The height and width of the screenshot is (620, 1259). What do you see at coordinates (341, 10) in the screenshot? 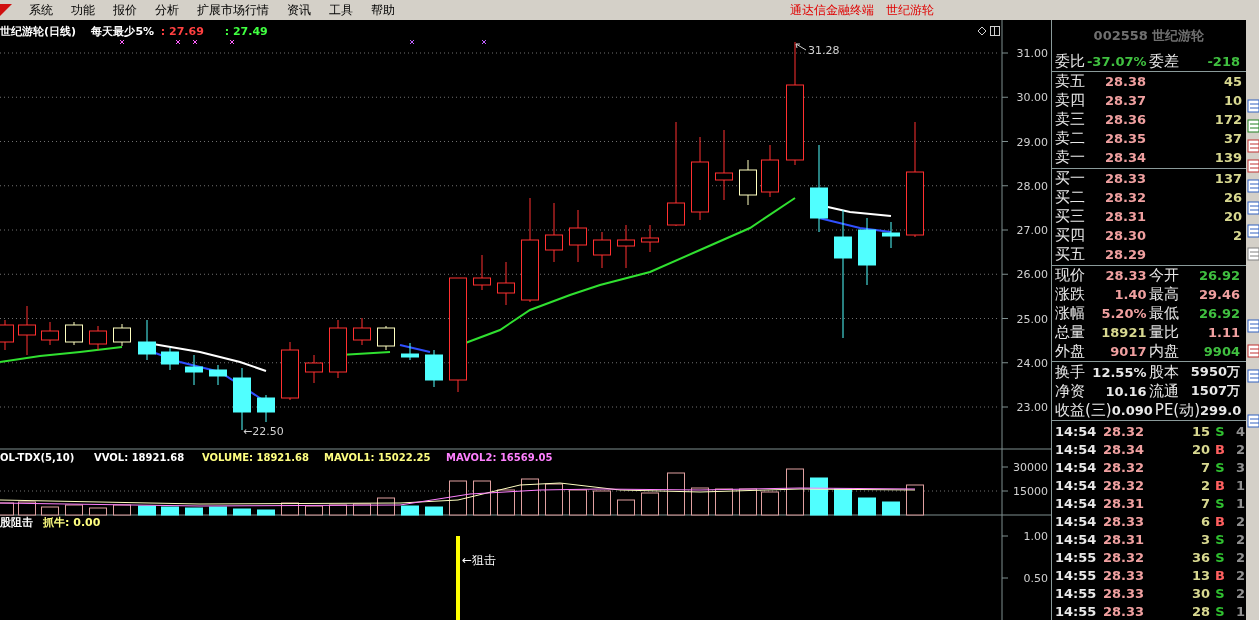
I see `menu-item: 工具` at bounding box center [341, 10].